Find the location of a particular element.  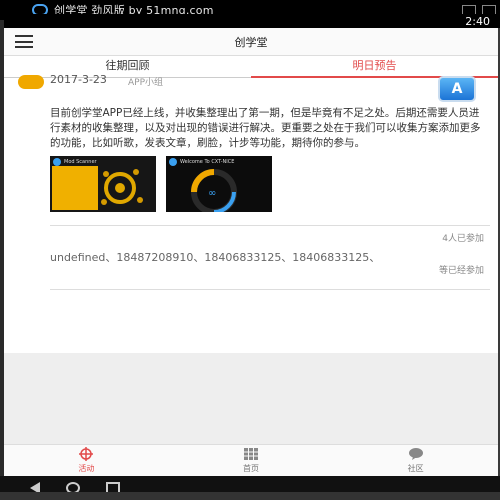

nav-home: 首页 is located at coordinates (251, 460).